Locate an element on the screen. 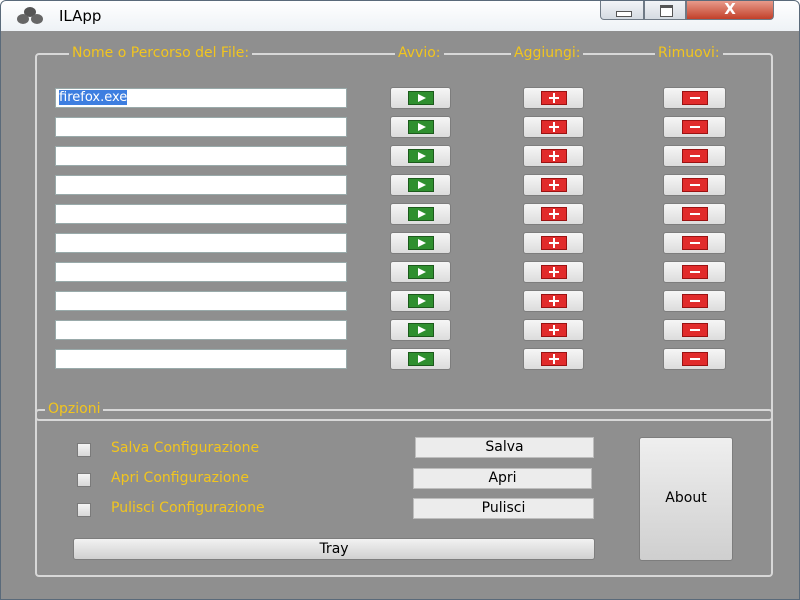  window-title: ILApp is located at coordinates (80, 16).